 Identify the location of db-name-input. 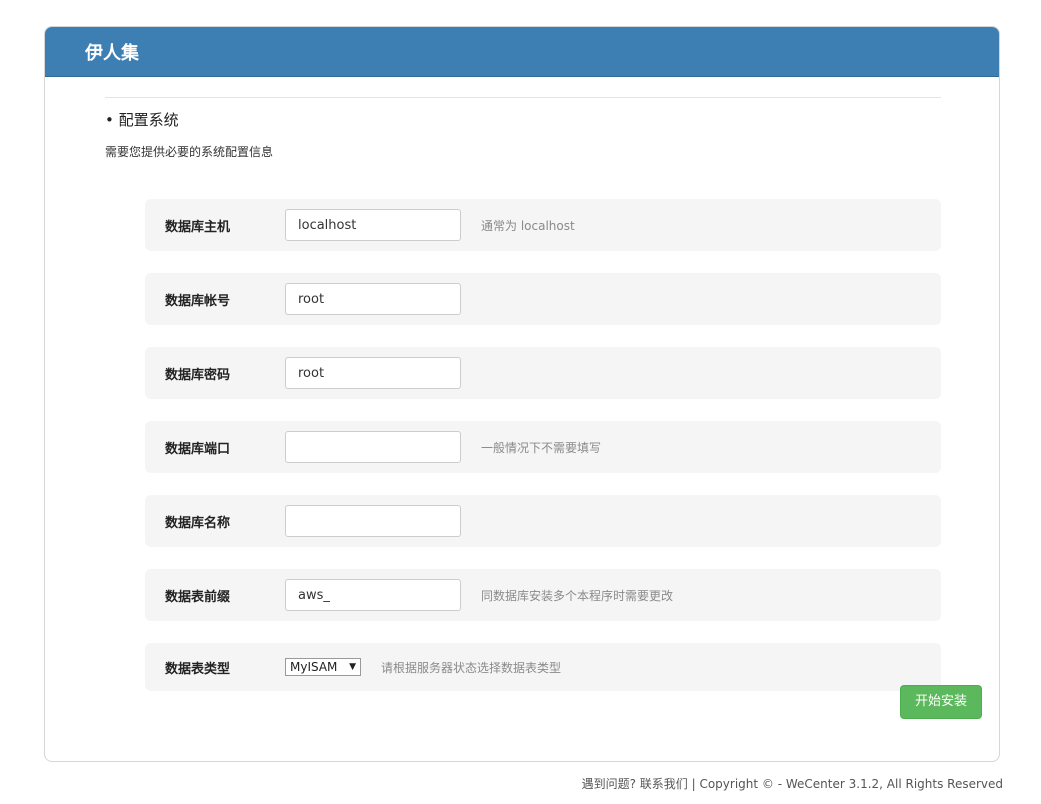
(373, 521).